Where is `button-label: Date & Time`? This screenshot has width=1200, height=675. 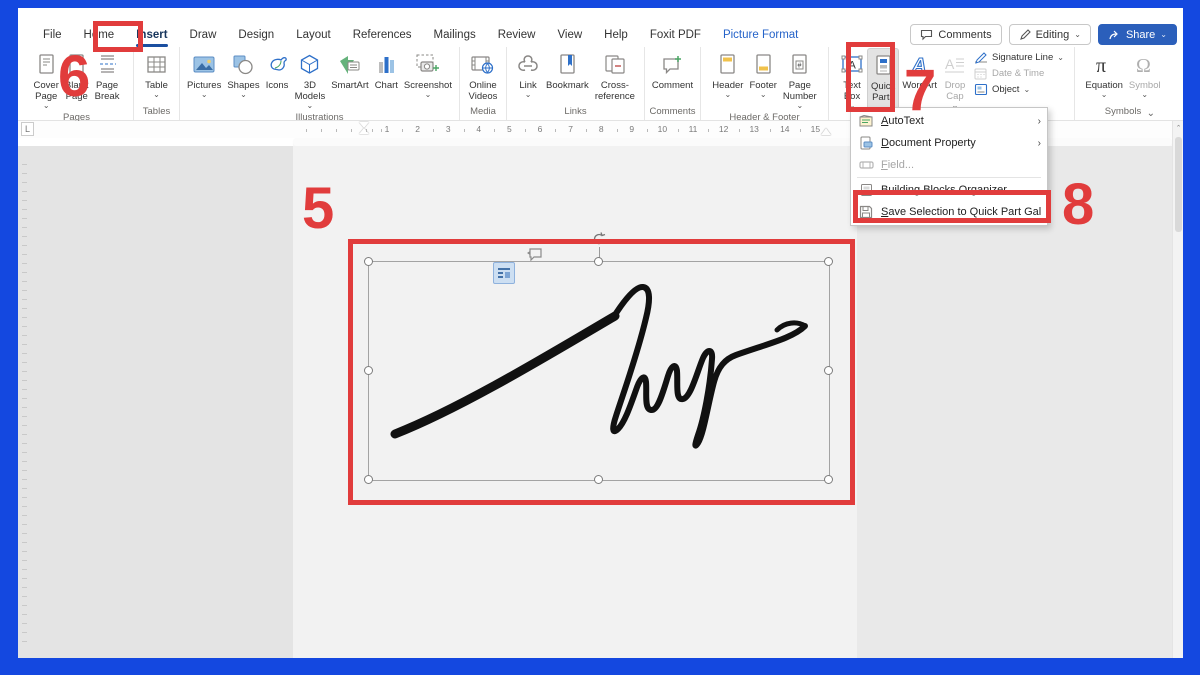 button-label: Date & Time is located at coordinates (1018, 73).